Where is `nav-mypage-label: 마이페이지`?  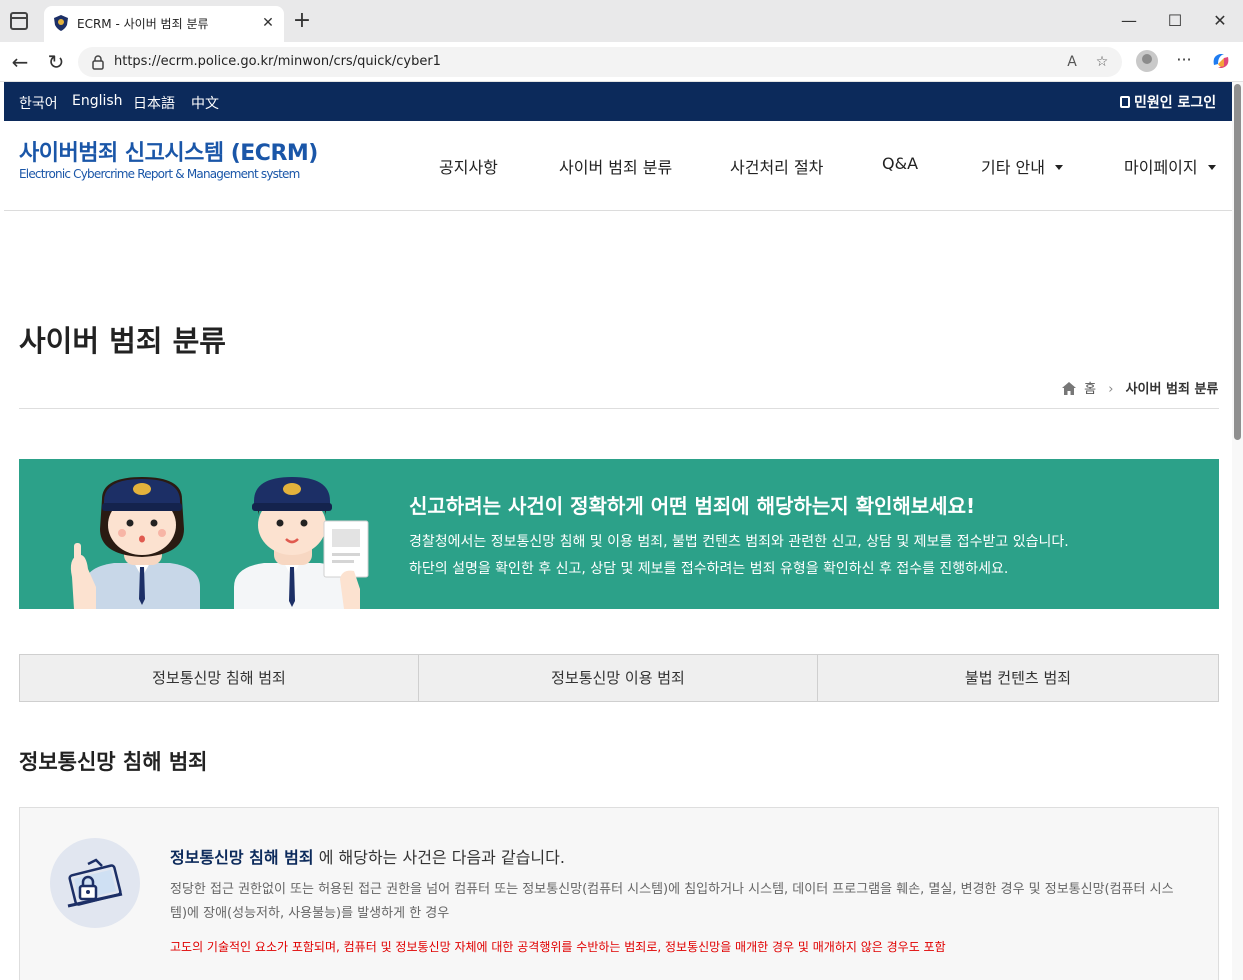
nav-mypage-label: 마이페이지 is located at coordinates (1161, 167).